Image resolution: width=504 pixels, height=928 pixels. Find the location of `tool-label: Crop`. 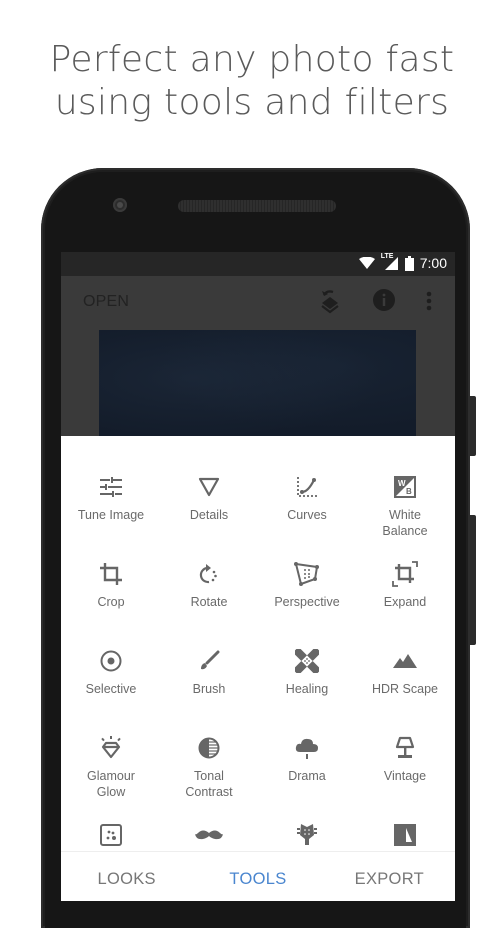

tool-label: Crop is located at coordinates (111, 602).